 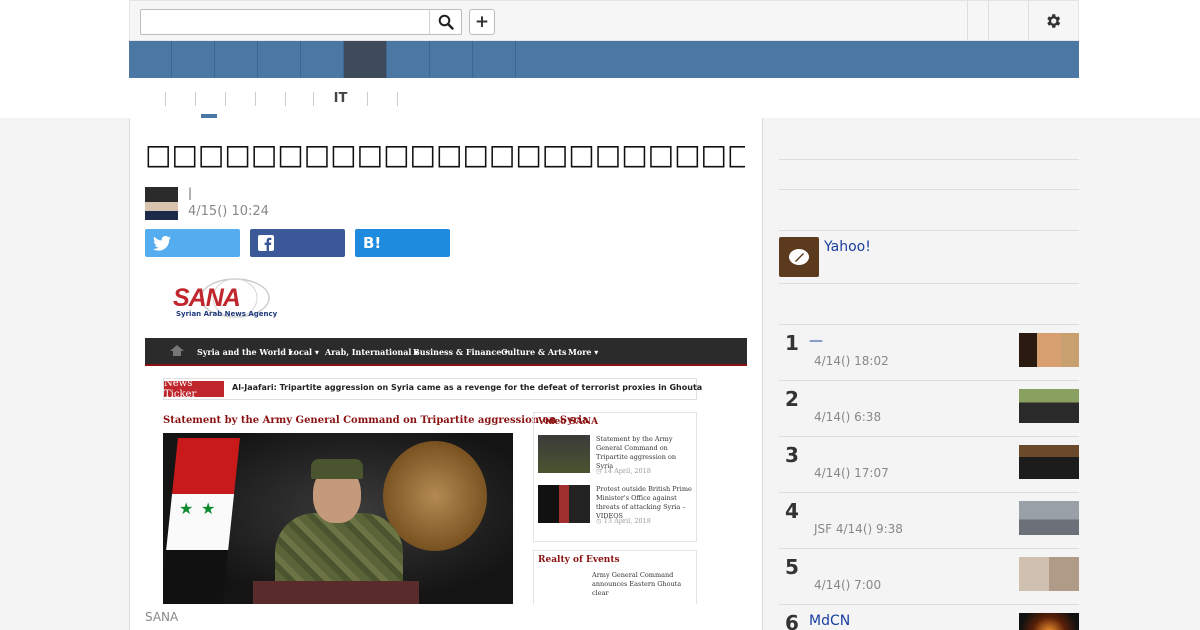 What do you see at coordinates (297, 243) in the screenshot?
I see `share-facebook-button` at bounding box center [297, 243].